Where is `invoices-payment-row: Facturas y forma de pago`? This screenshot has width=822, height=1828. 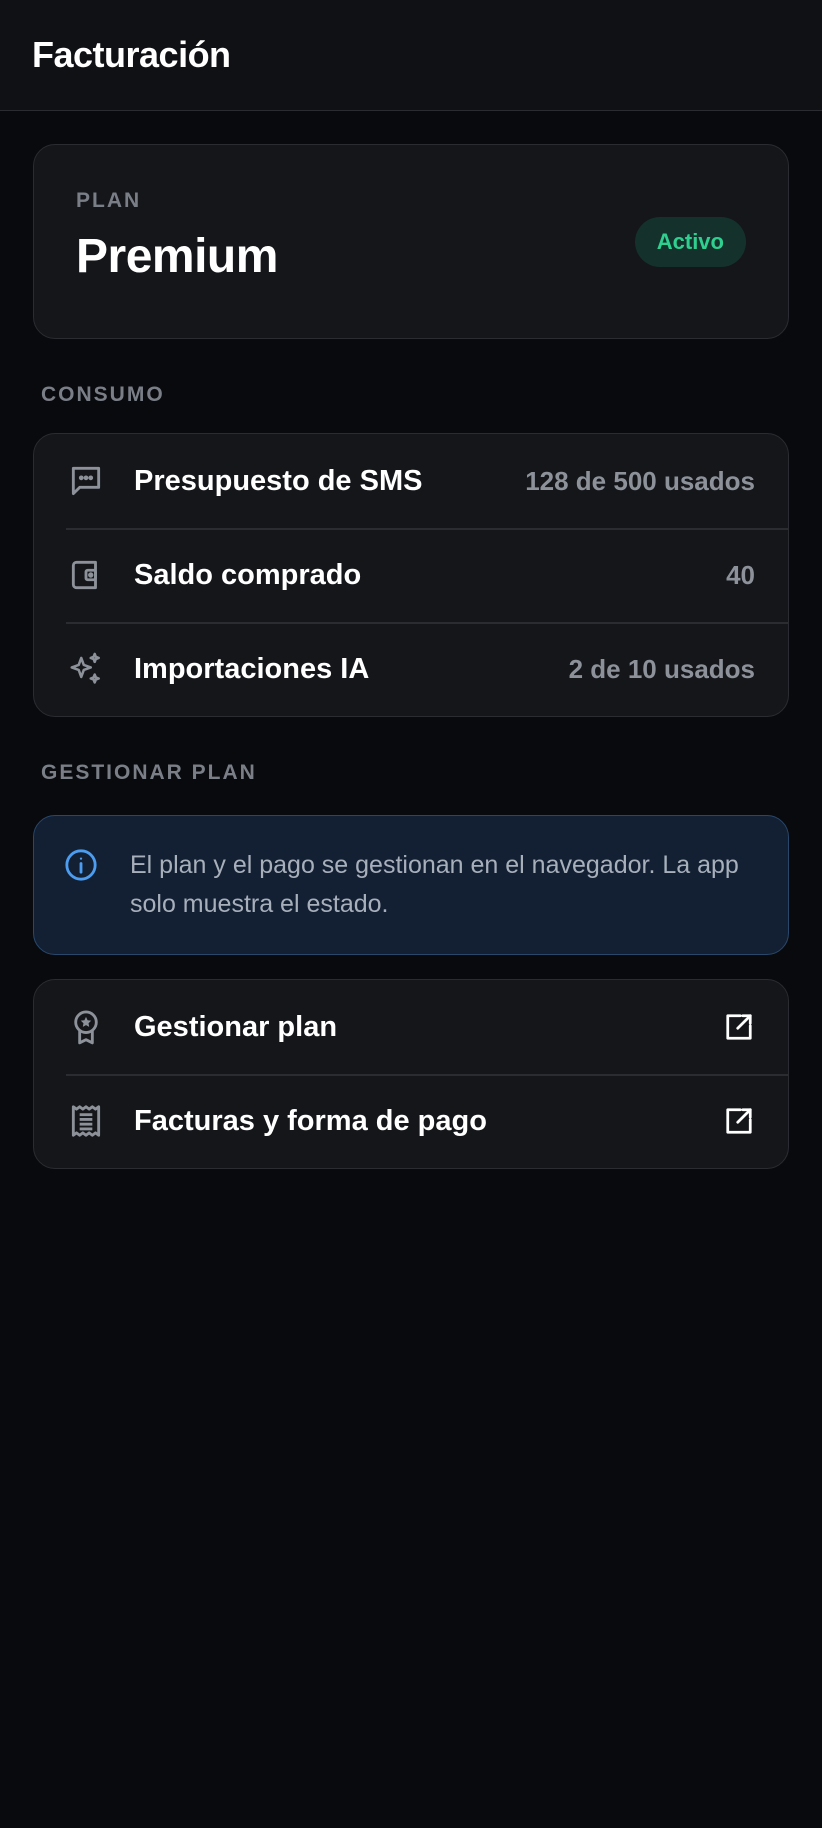
invoices-payment-row: Facturas y forma de pago is located at coordinates (411, 1121).